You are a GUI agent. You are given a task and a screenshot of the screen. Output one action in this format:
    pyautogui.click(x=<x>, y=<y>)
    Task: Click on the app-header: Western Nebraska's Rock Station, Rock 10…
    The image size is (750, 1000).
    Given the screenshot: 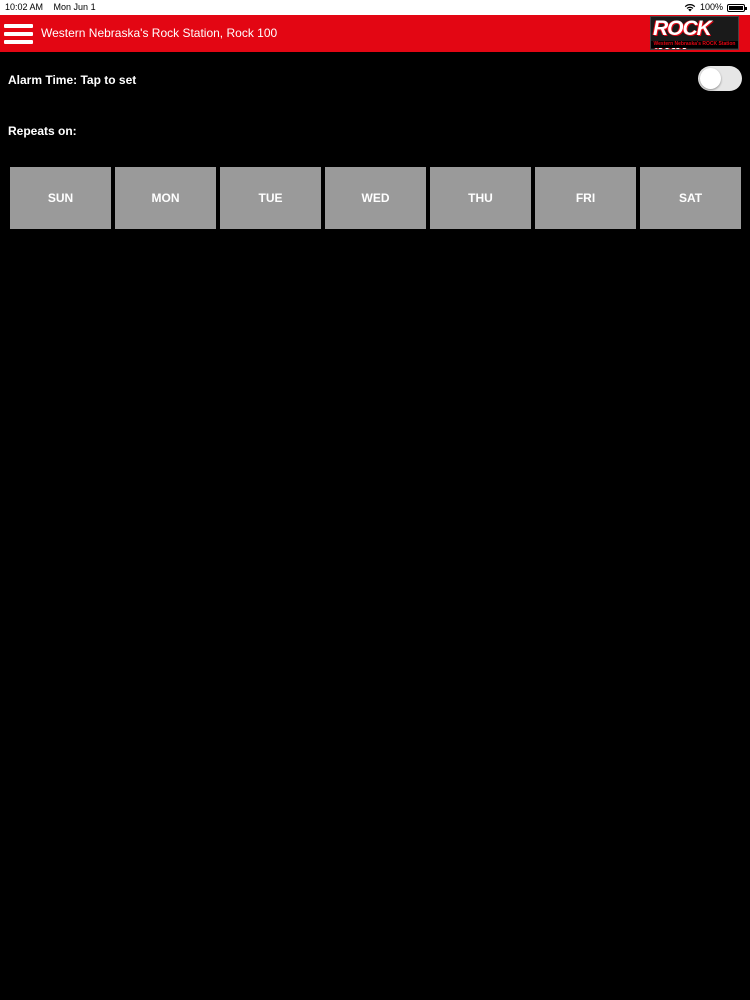 What is the action you would take?
    pyautogui.click(x=375, y=33)
    